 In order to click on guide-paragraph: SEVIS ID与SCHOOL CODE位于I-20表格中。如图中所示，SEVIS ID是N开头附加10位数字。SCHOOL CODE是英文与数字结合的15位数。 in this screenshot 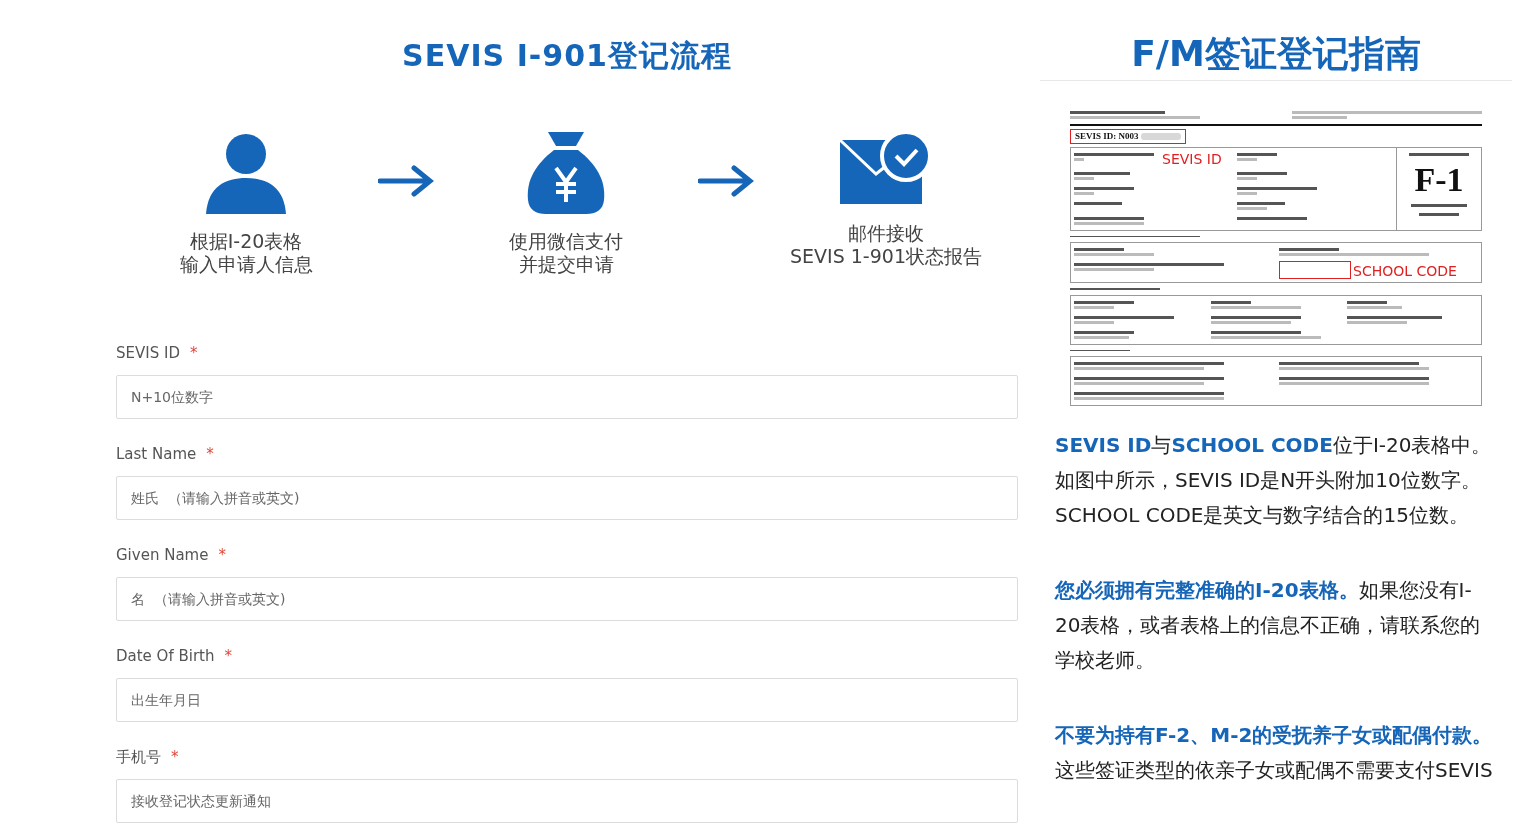, I will do `click(1274, 480)`.